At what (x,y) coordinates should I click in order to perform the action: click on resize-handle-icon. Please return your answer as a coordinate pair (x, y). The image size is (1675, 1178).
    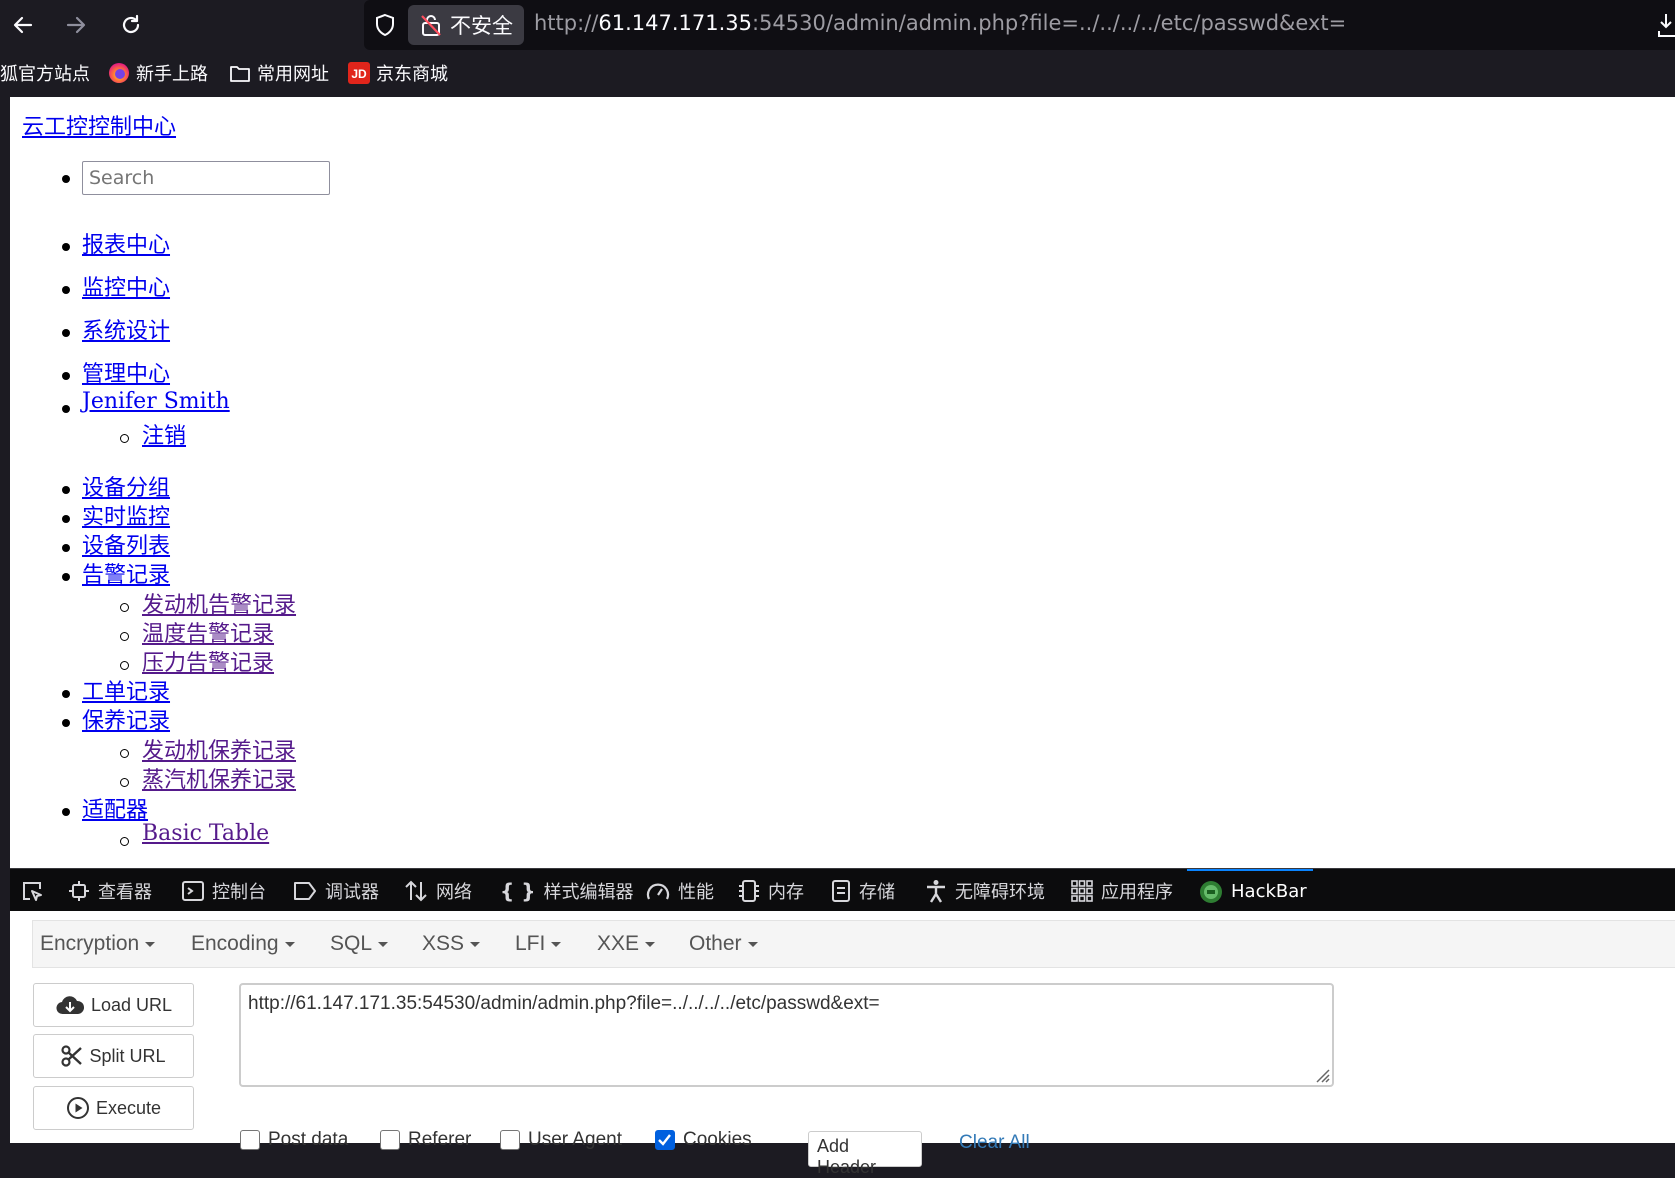
    Looking at the image, I should click on (1322, 1075).